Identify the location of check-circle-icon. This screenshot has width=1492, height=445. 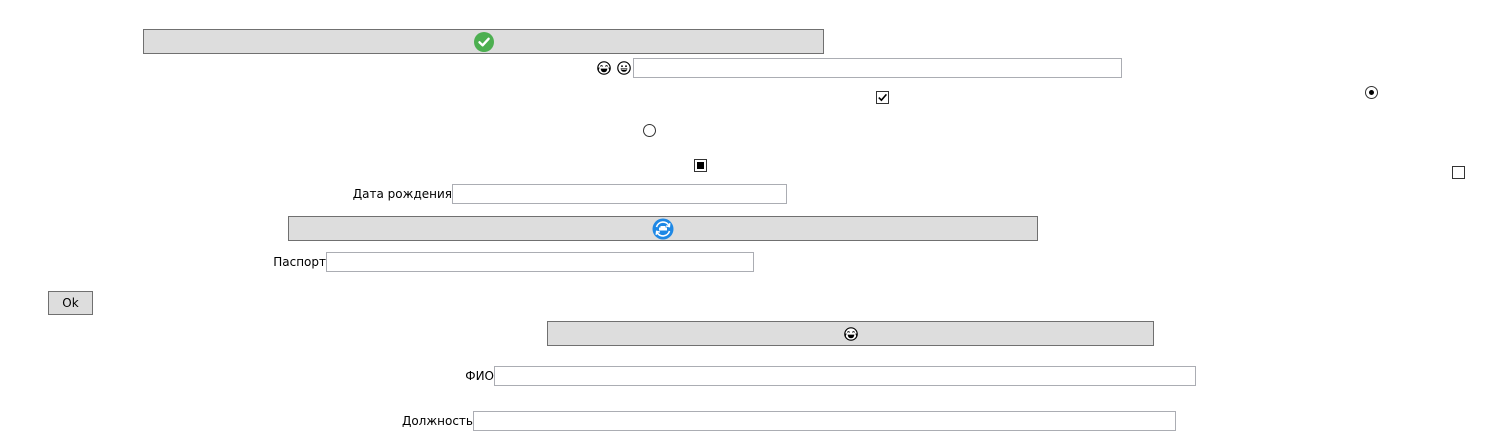
(483, 41).